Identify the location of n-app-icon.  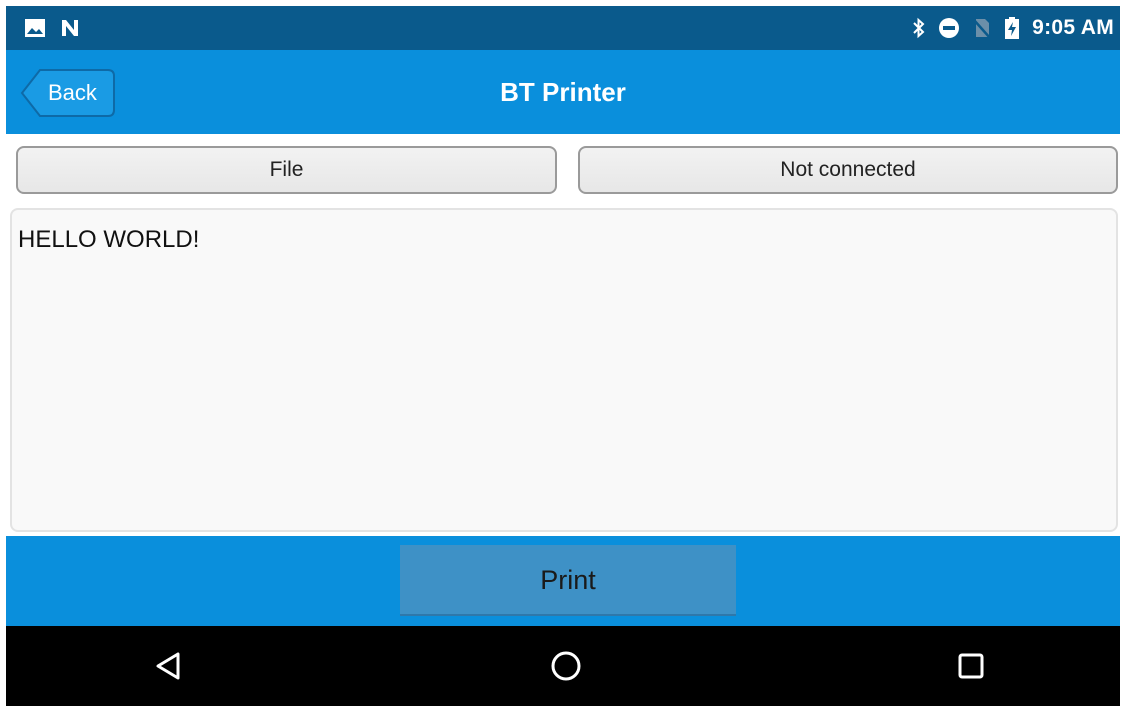
(70, 28).